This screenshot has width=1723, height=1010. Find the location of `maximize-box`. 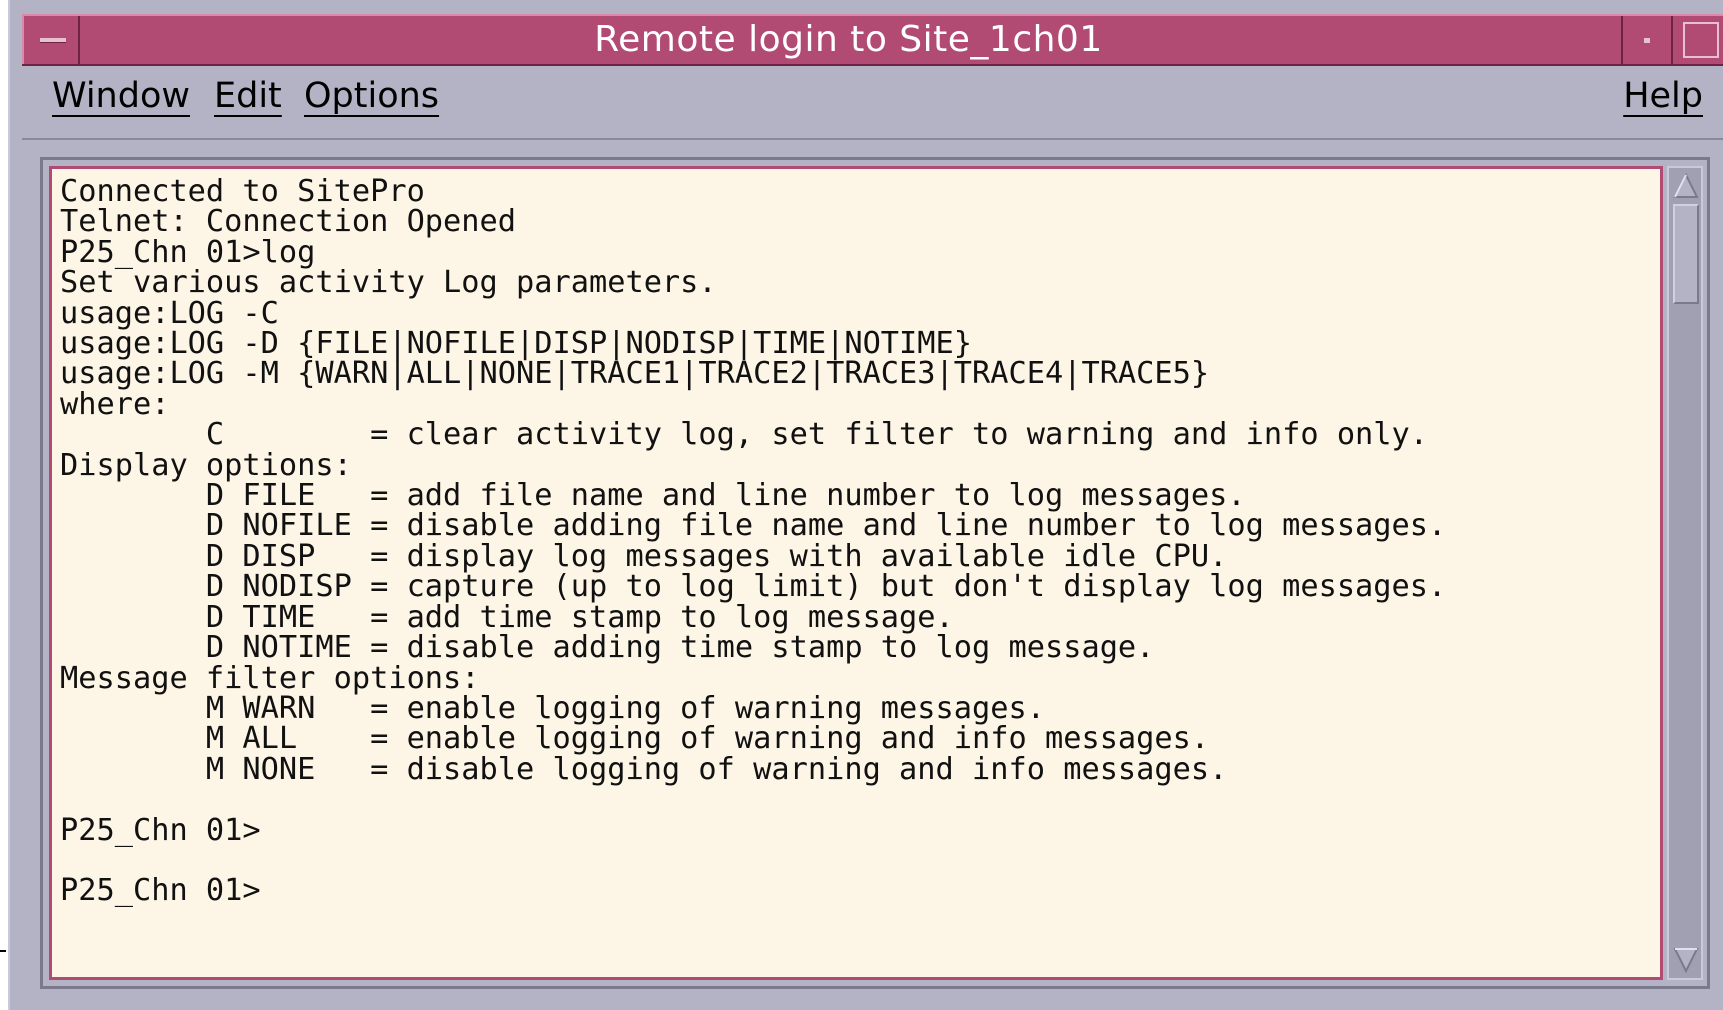

maximize-box is located at coordinates (1701, 40).